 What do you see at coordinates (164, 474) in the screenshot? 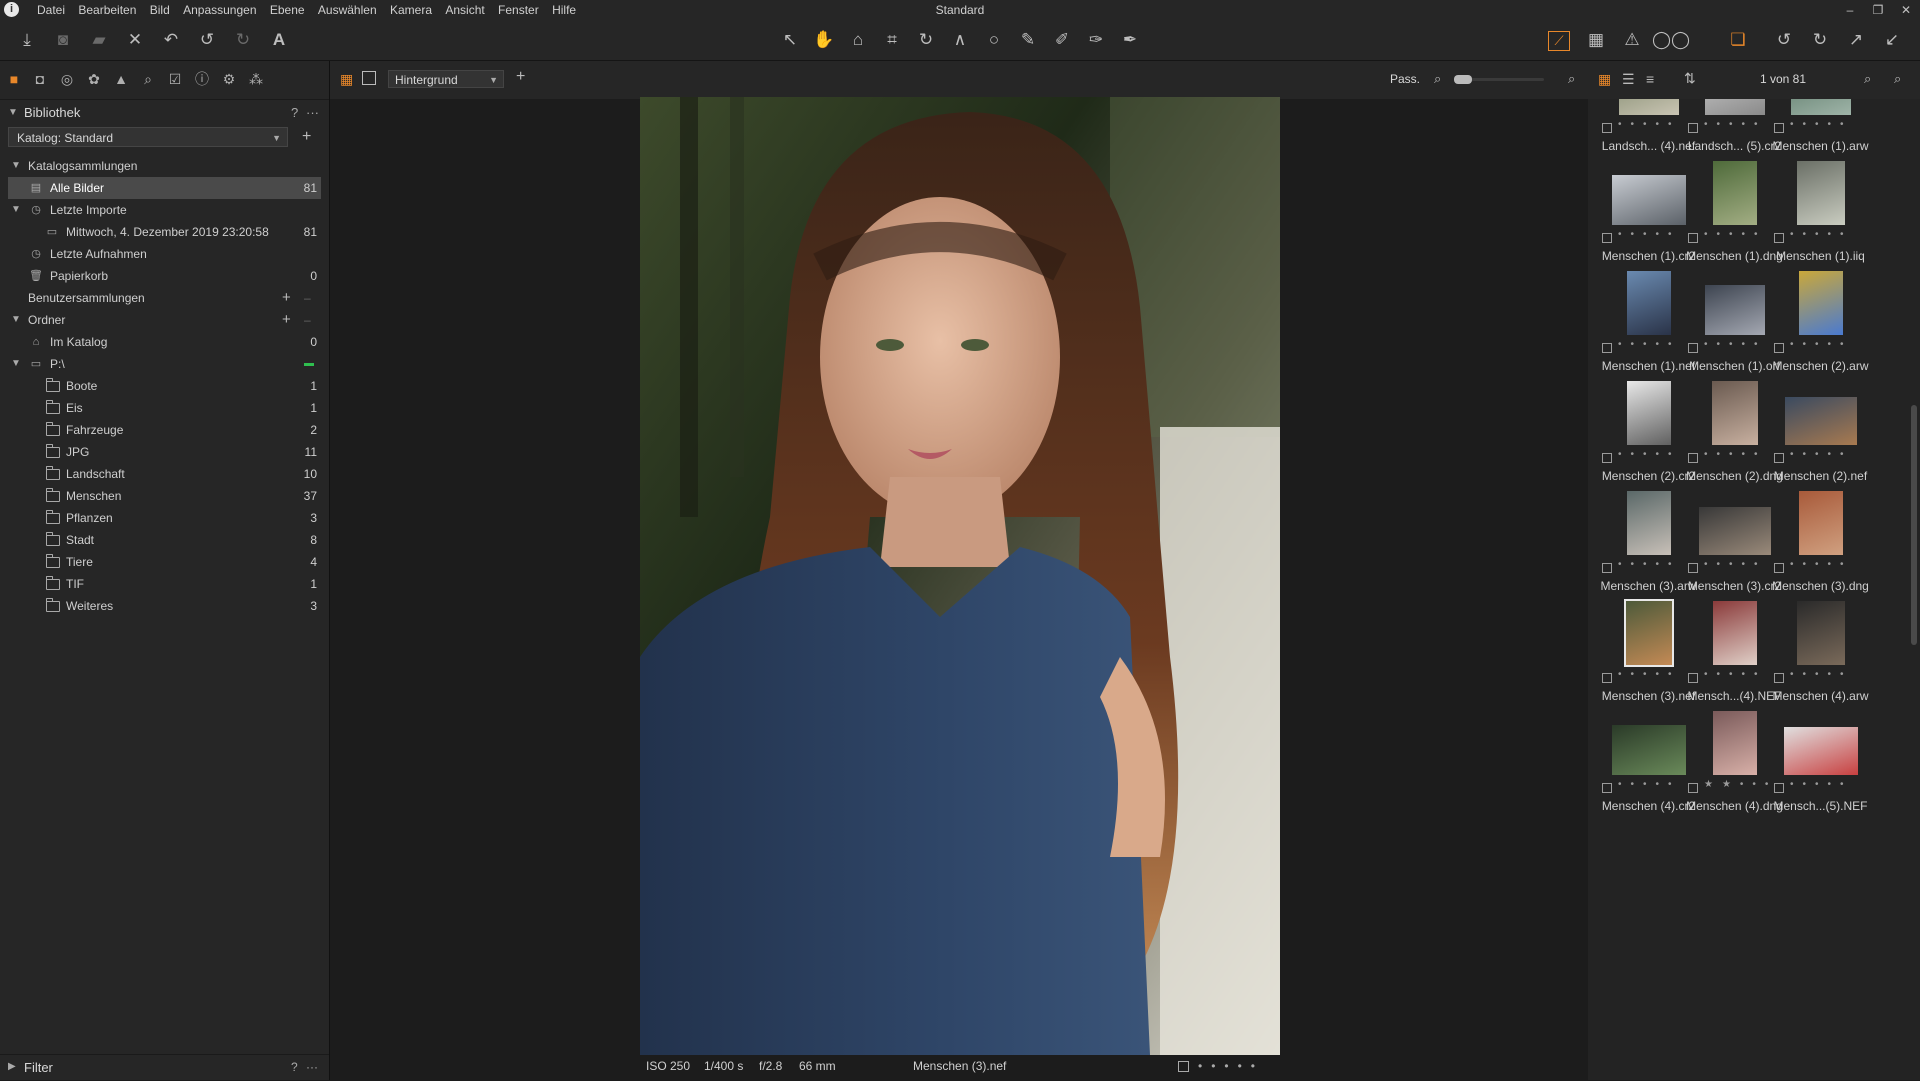
I see `folder-item: Landschaft 10` at bounding box center [164, 474].